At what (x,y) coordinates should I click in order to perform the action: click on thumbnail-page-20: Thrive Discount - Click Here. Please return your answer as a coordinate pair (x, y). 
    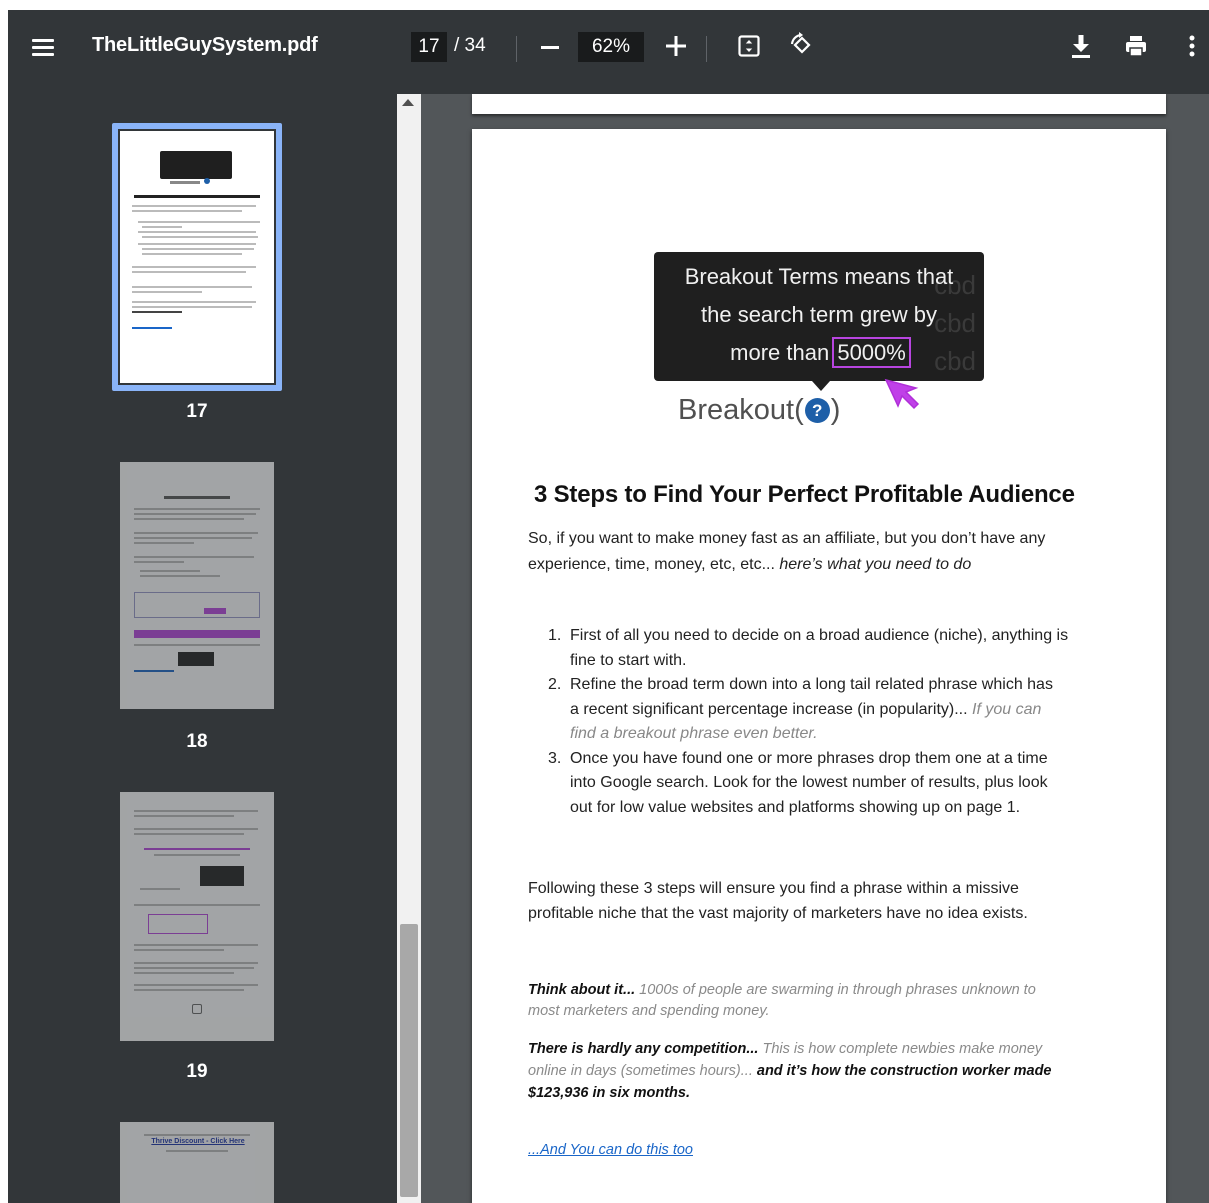
    Looking at the image, I should click on (197, 1162).